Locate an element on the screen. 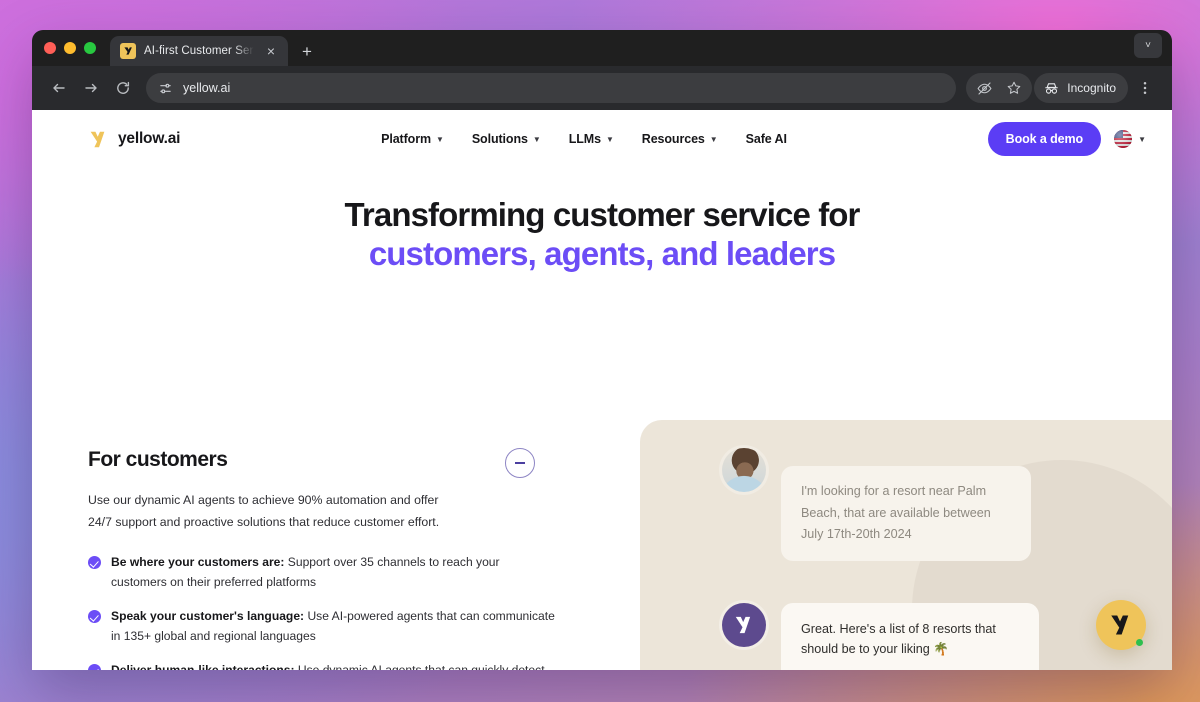 The image size is (1200, 702). eye-off-icon is located at coordinates (984, 88).